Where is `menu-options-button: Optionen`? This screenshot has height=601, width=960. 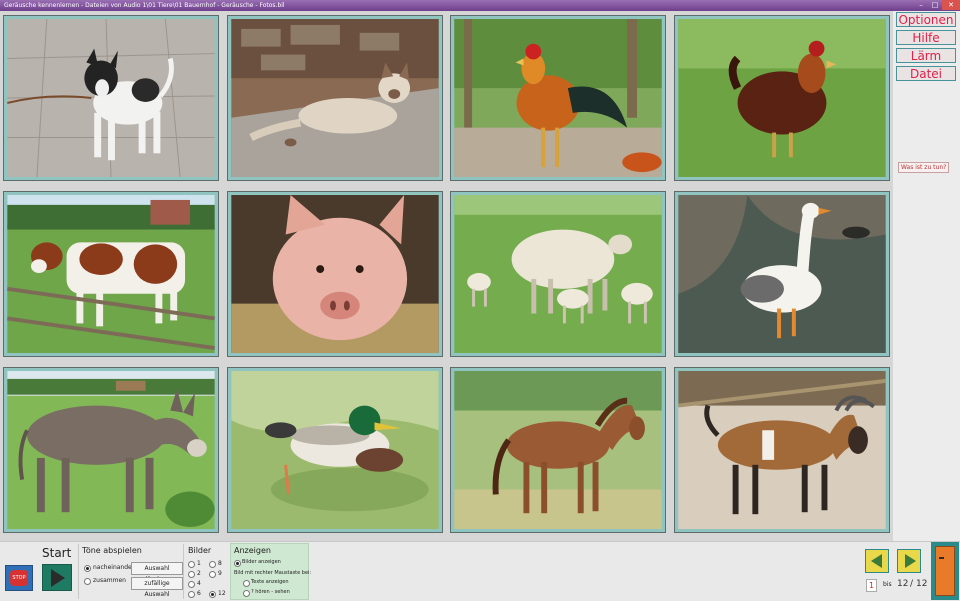 menu-options-button: Optionen is located at coordinates (926, 19).